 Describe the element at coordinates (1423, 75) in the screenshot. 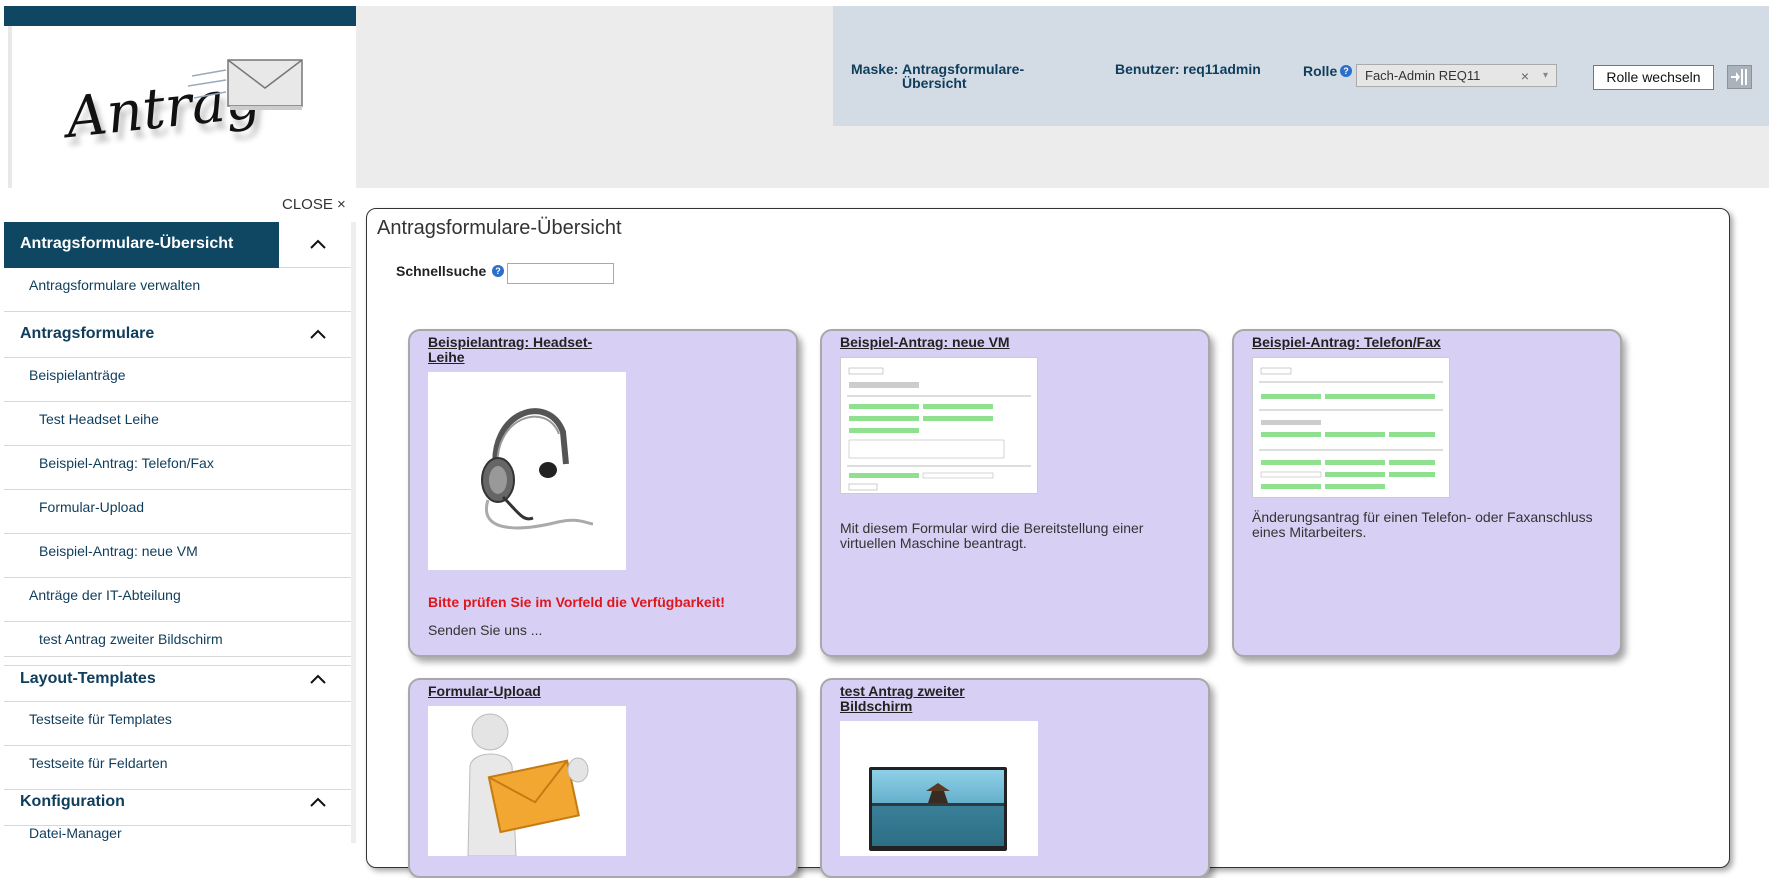

I see `role-select-value: Fach-Admin REQ11` at that location.